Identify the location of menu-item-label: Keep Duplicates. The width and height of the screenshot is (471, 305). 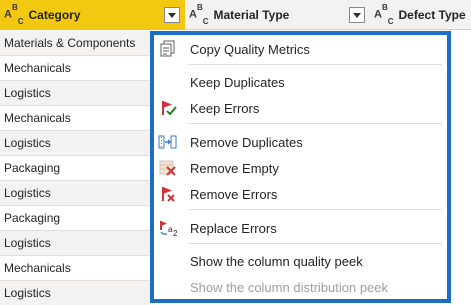
(237, 82).